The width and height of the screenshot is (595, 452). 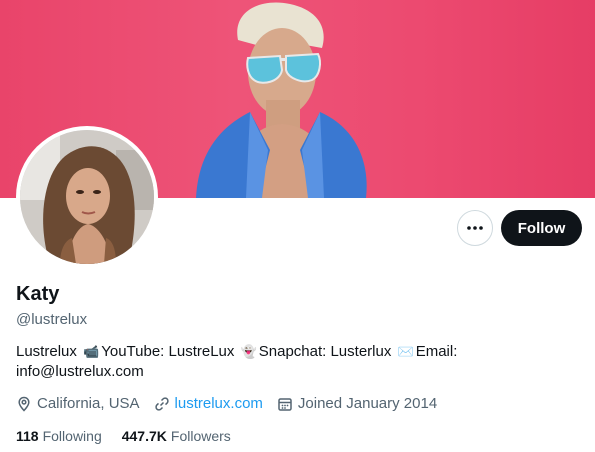 I want to click on follow-button: Follow, so click(x=541, y=228).